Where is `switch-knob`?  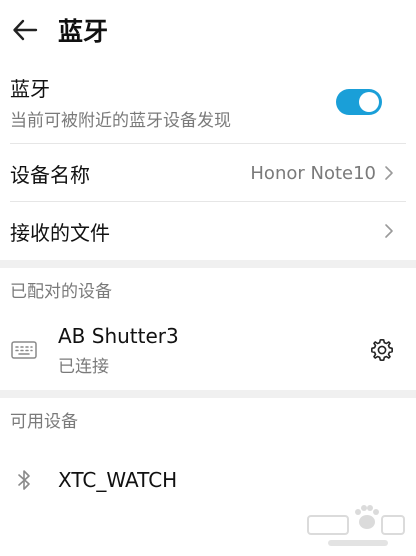
switch-knob is located at coordinates (369, 102).